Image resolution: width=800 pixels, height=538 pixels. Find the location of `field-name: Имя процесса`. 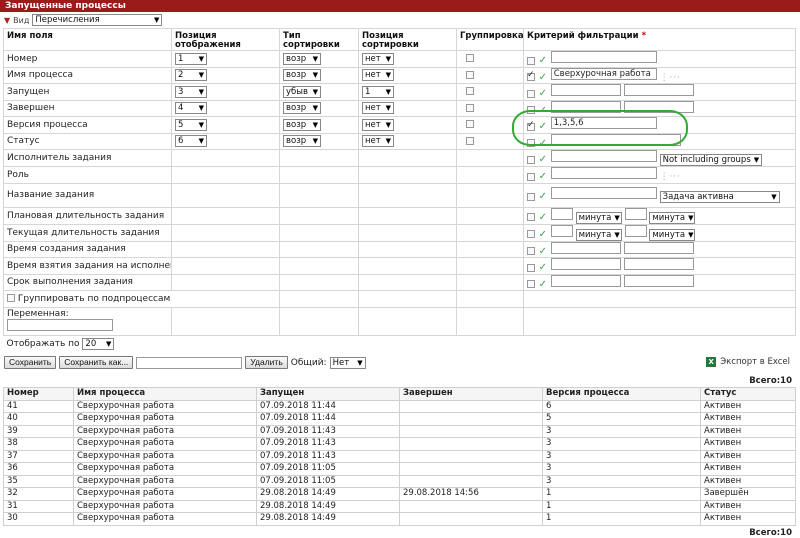

field-name: Имя процесса is located at coordinates (87, 75).